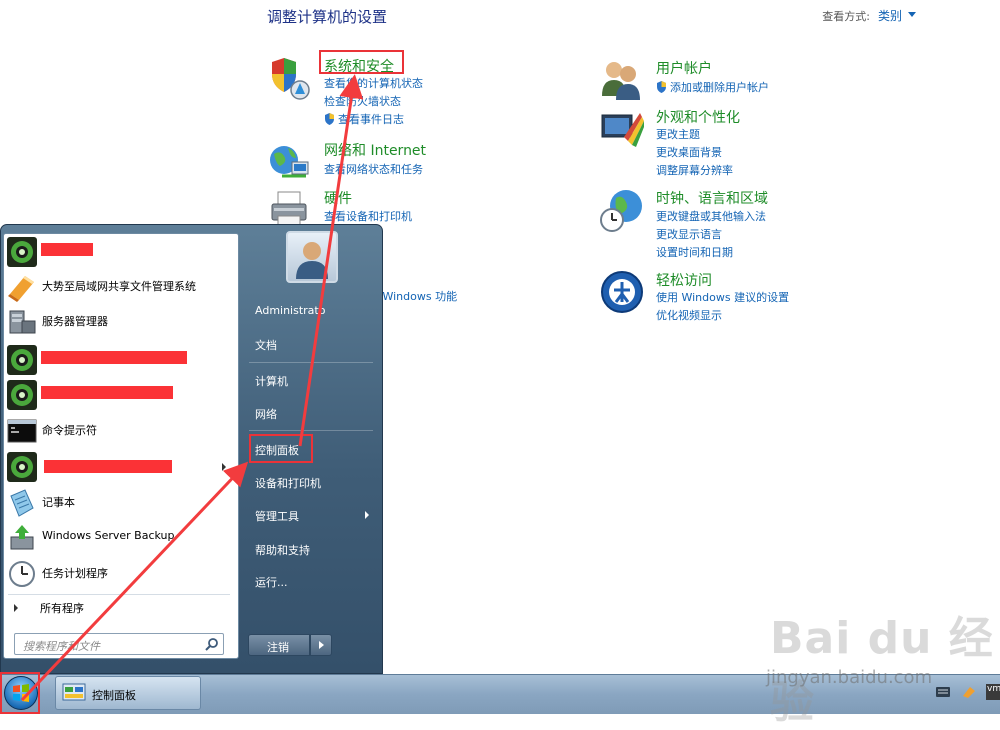 The height and width of the screenshot is (730, 1000). Describe the element at coordinates (689, 315) in the screenshot. I see `link-optimize-video: 优化视频显示` at that location.